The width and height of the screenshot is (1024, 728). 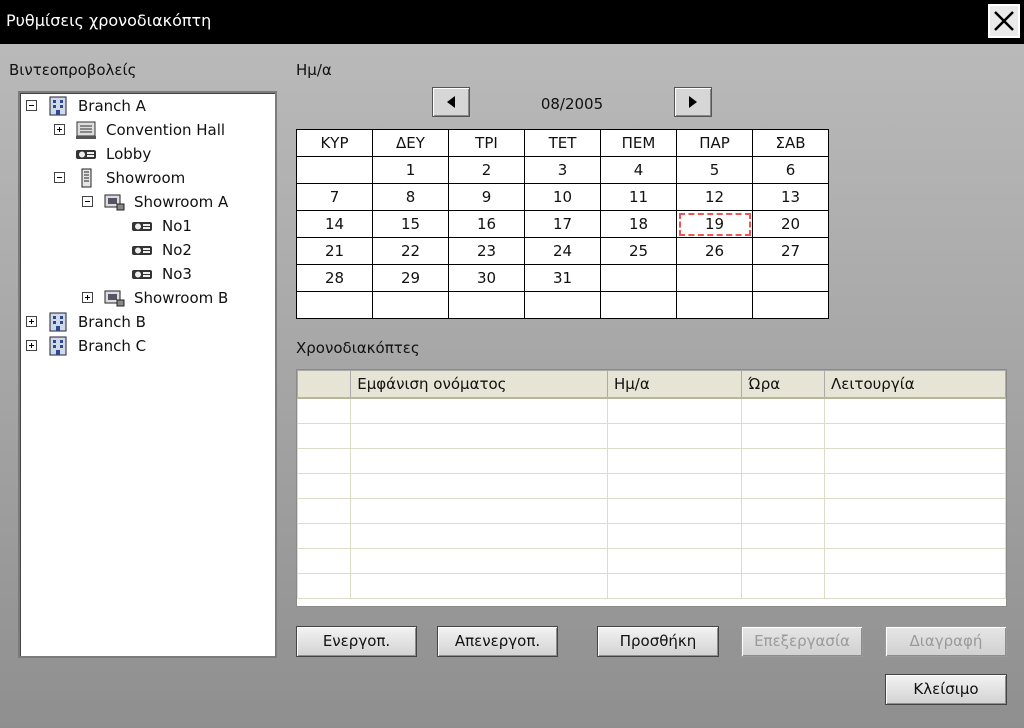 What do you see at coordinates (790, 251) in the screenshot?
I see `calendar-day: 27` at bounding box center [790, 251].